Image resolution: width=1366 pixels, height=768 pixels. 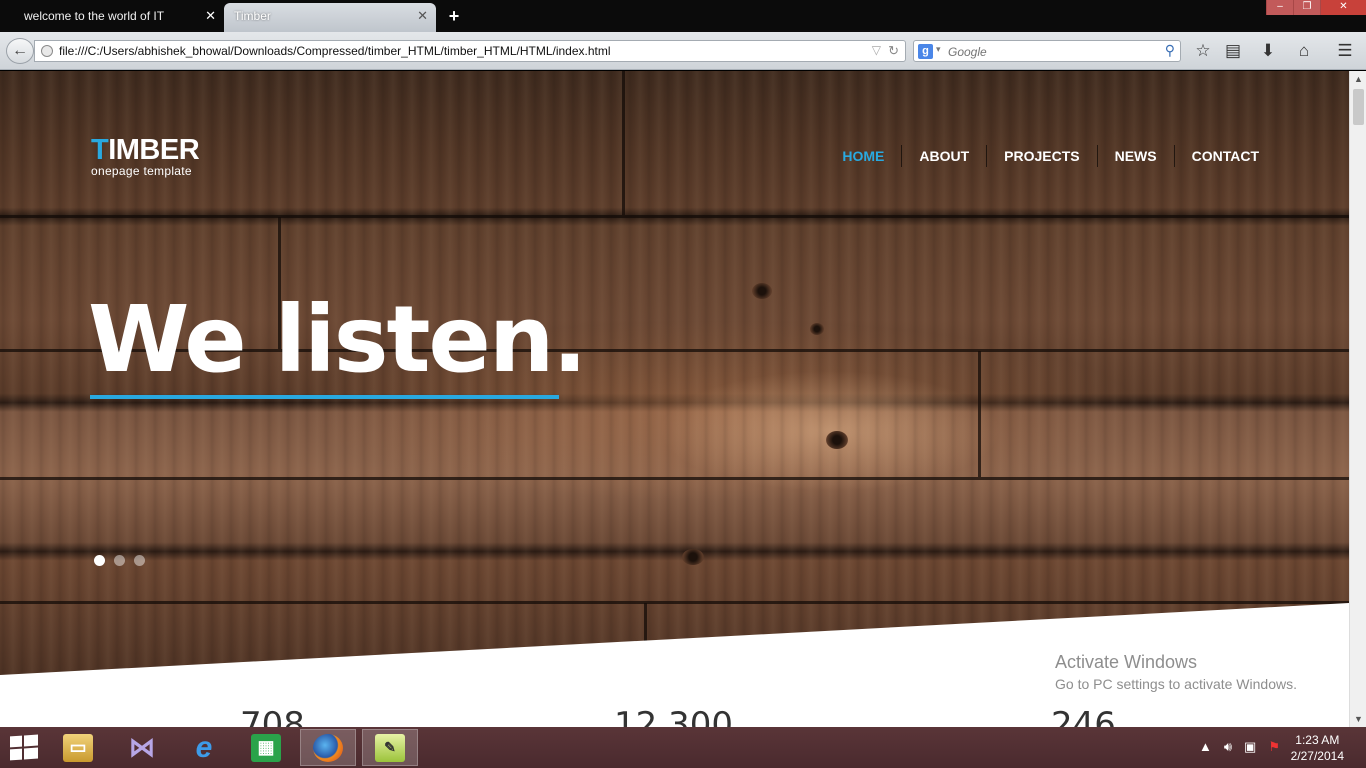 What do you see at coordinates (272, 716) in the screenshot?
I see `stat-value: 708` at bounding box center [272, 716].